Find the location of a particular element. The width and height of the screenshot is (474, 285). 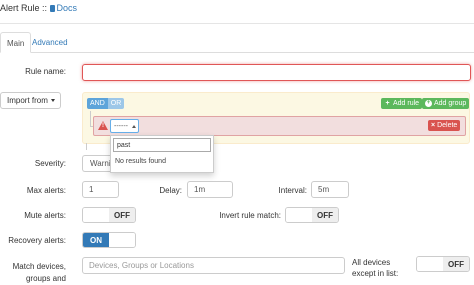

caret-down-icon is located at coordinates (52, 100).